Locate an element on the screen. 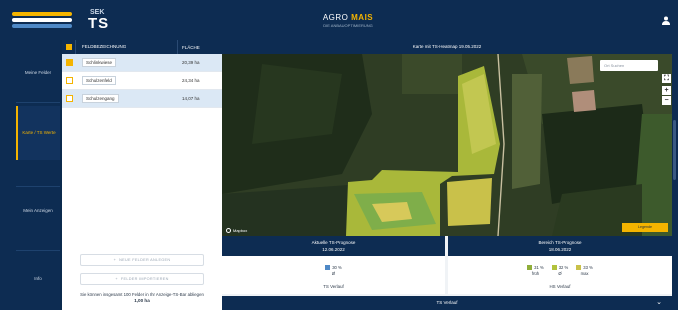 The height and width of the screenshot is (310, 678). add-fields-button: + NEUE FELDER ANLEGEN is located at coordinates (142, 260).